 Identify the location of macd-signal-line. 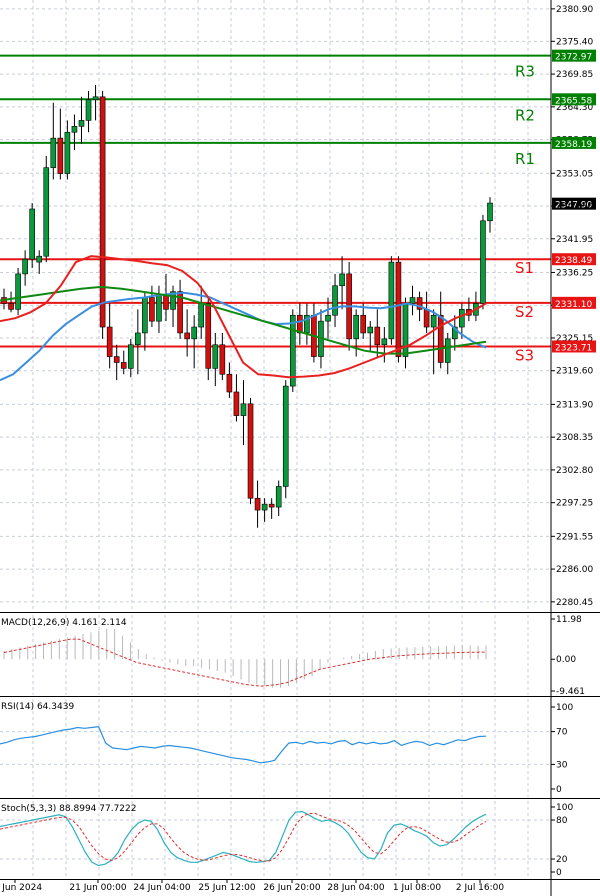
(245, 662).